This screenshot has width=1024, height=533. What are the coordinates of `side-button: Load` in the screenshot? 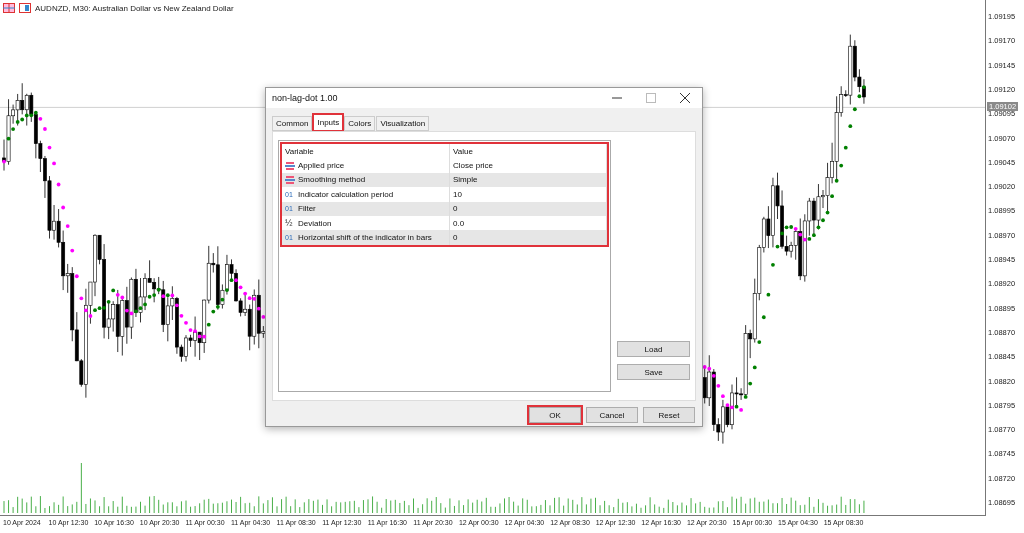 It's located at (653, 349).